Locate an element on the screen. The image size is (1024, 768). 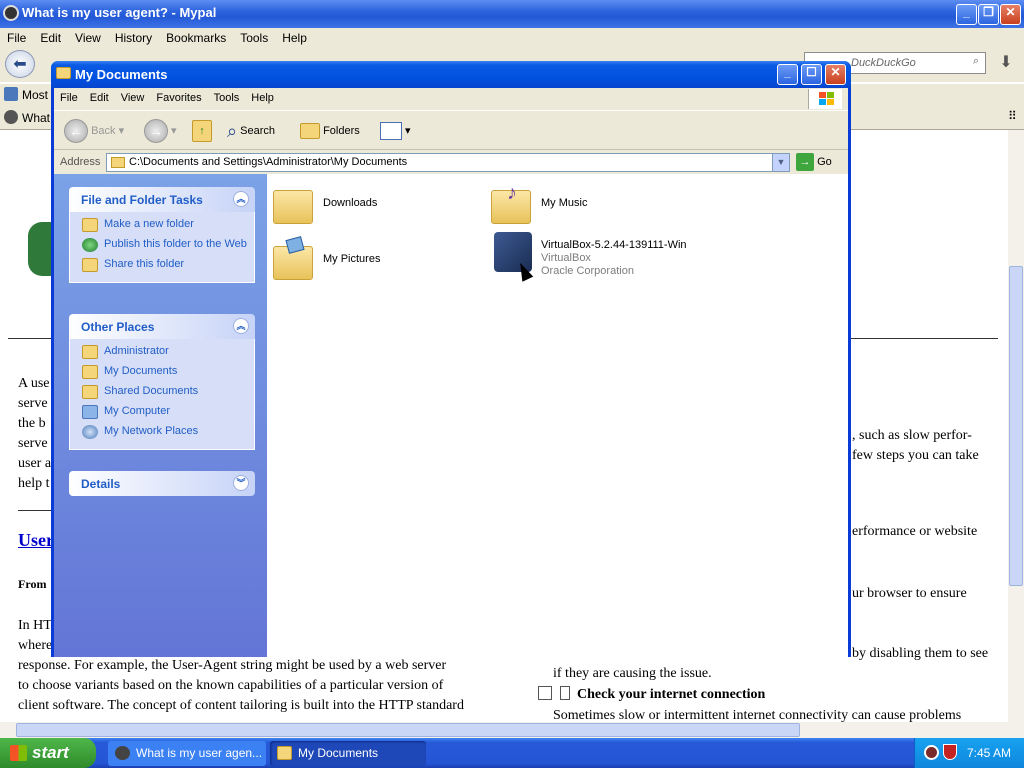
page-subheading: Check your internet connection is located at coordinates (671, 694).